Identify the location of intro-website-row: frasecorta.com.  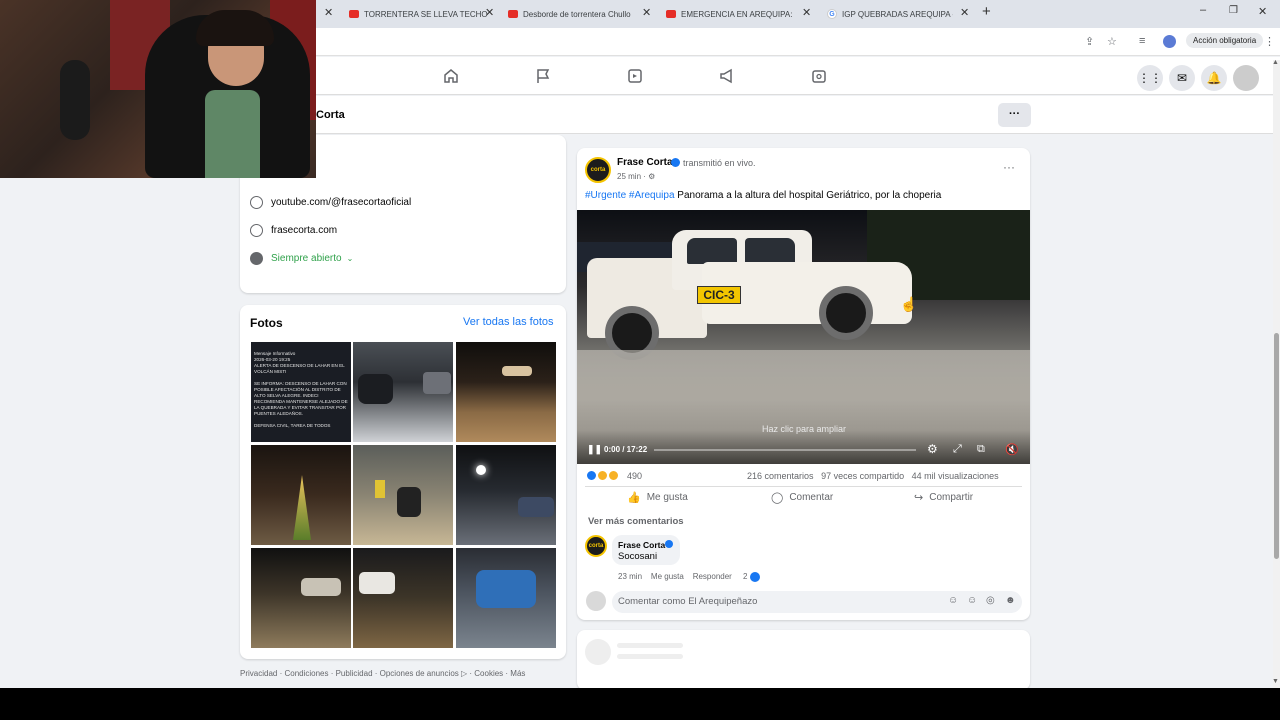
(293, 230).